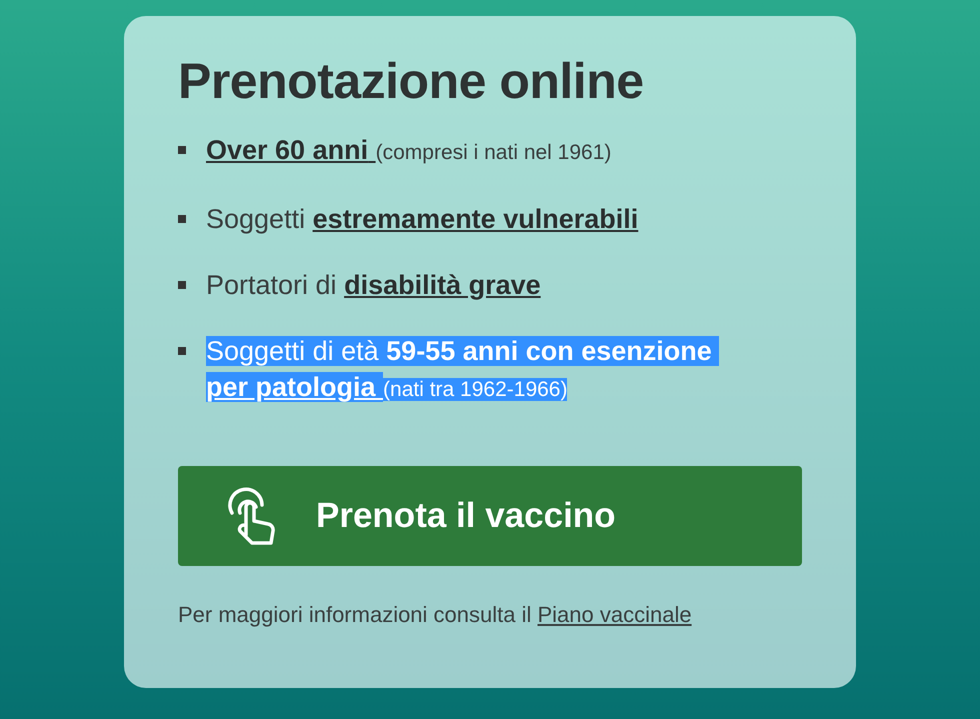  What do you see at coordinates (272, 285) in the screenshot?
I see `item-text: Portatori di` at bounding box center [272, 285].